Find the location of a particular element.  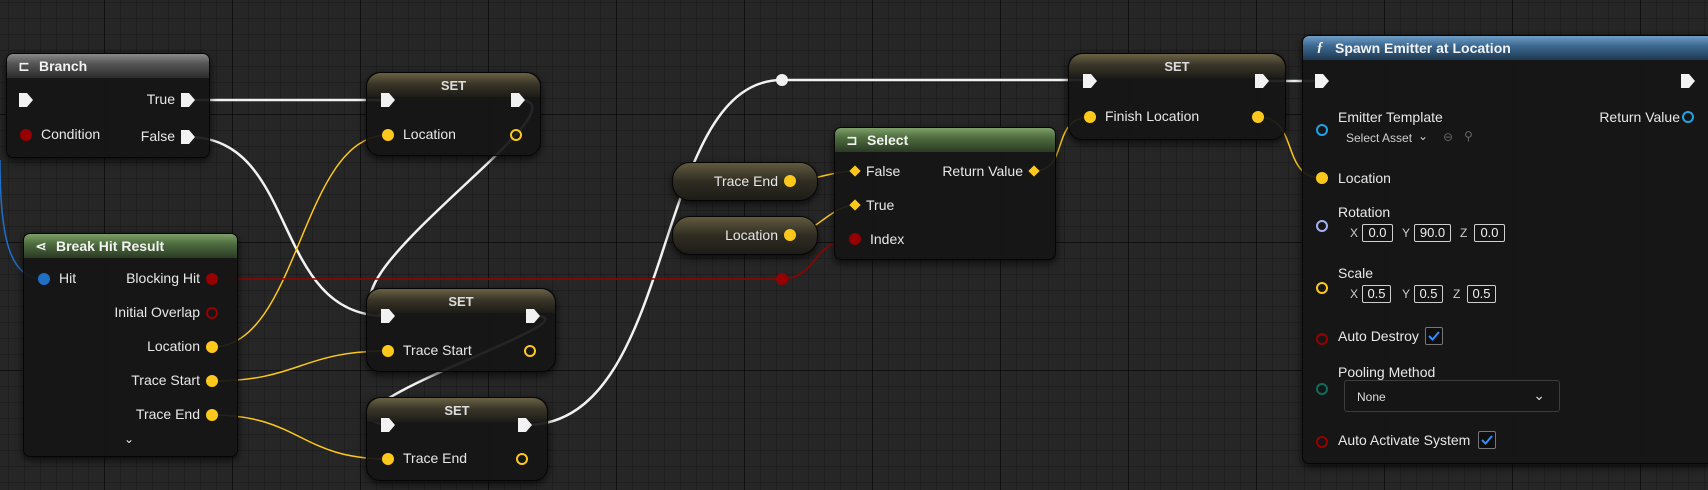

auto-activate-pin is located at coordinates (1322, 442).